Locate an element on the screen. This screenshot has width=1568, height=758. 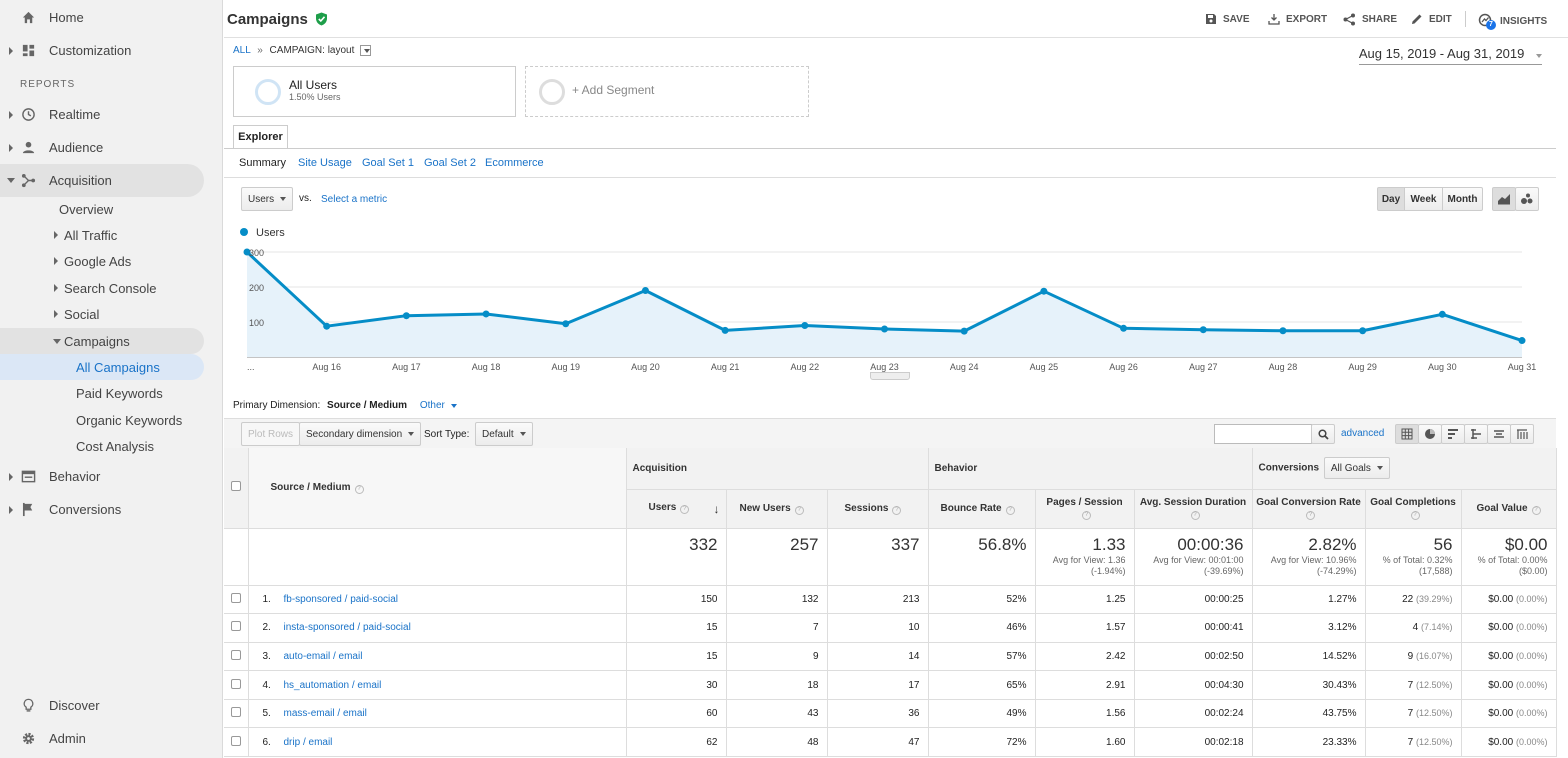
primary-dimension-value: Source / Medium is located at coordinates (367, 405).